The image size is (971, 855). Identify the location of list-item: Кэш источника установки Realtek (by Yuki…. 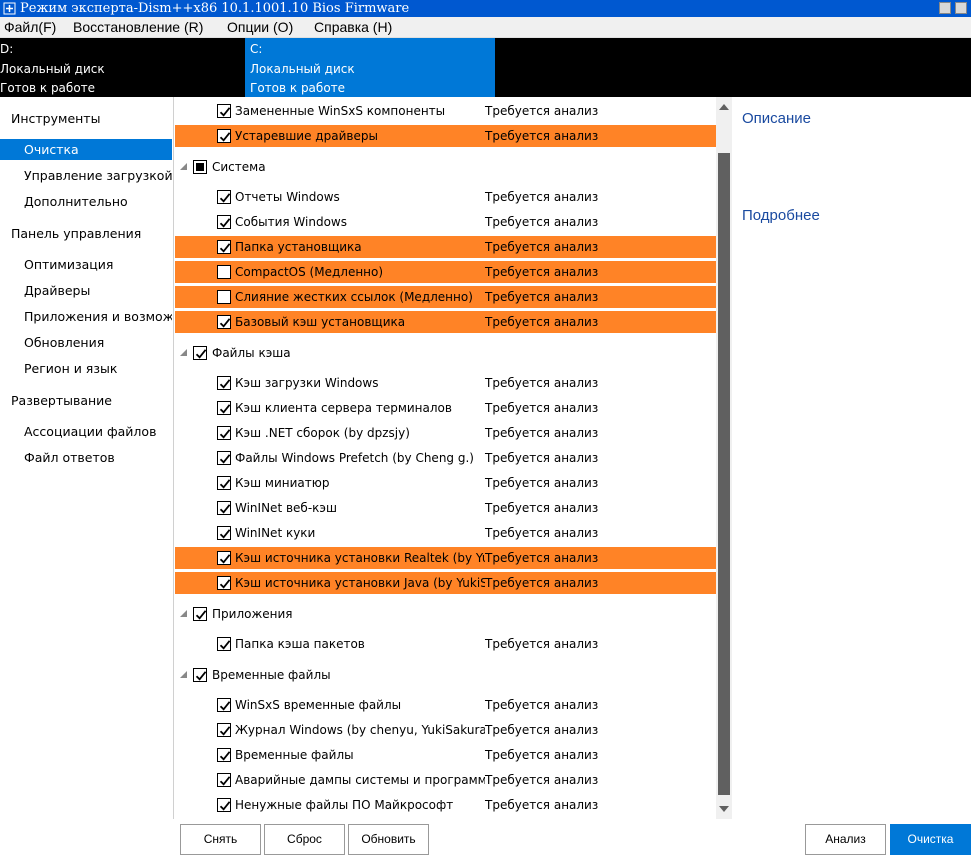
(445, 558).